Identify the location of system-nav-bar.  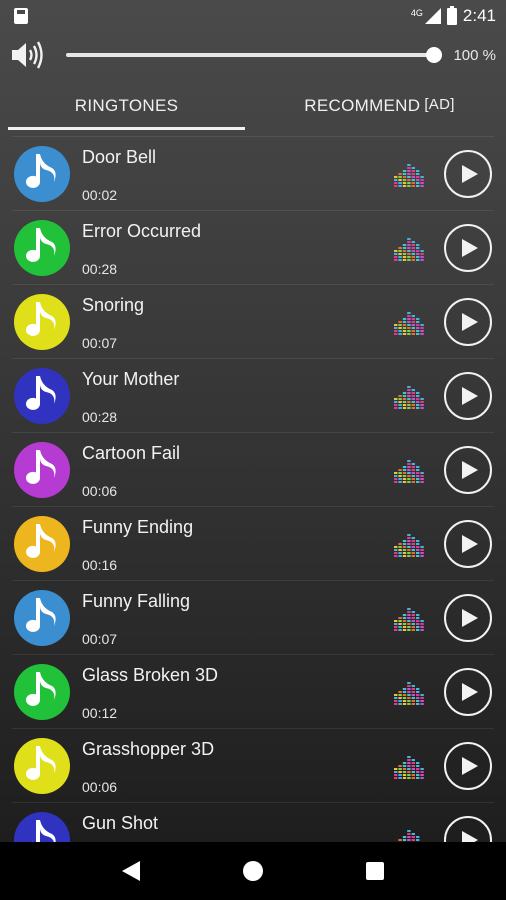
(253, 871).